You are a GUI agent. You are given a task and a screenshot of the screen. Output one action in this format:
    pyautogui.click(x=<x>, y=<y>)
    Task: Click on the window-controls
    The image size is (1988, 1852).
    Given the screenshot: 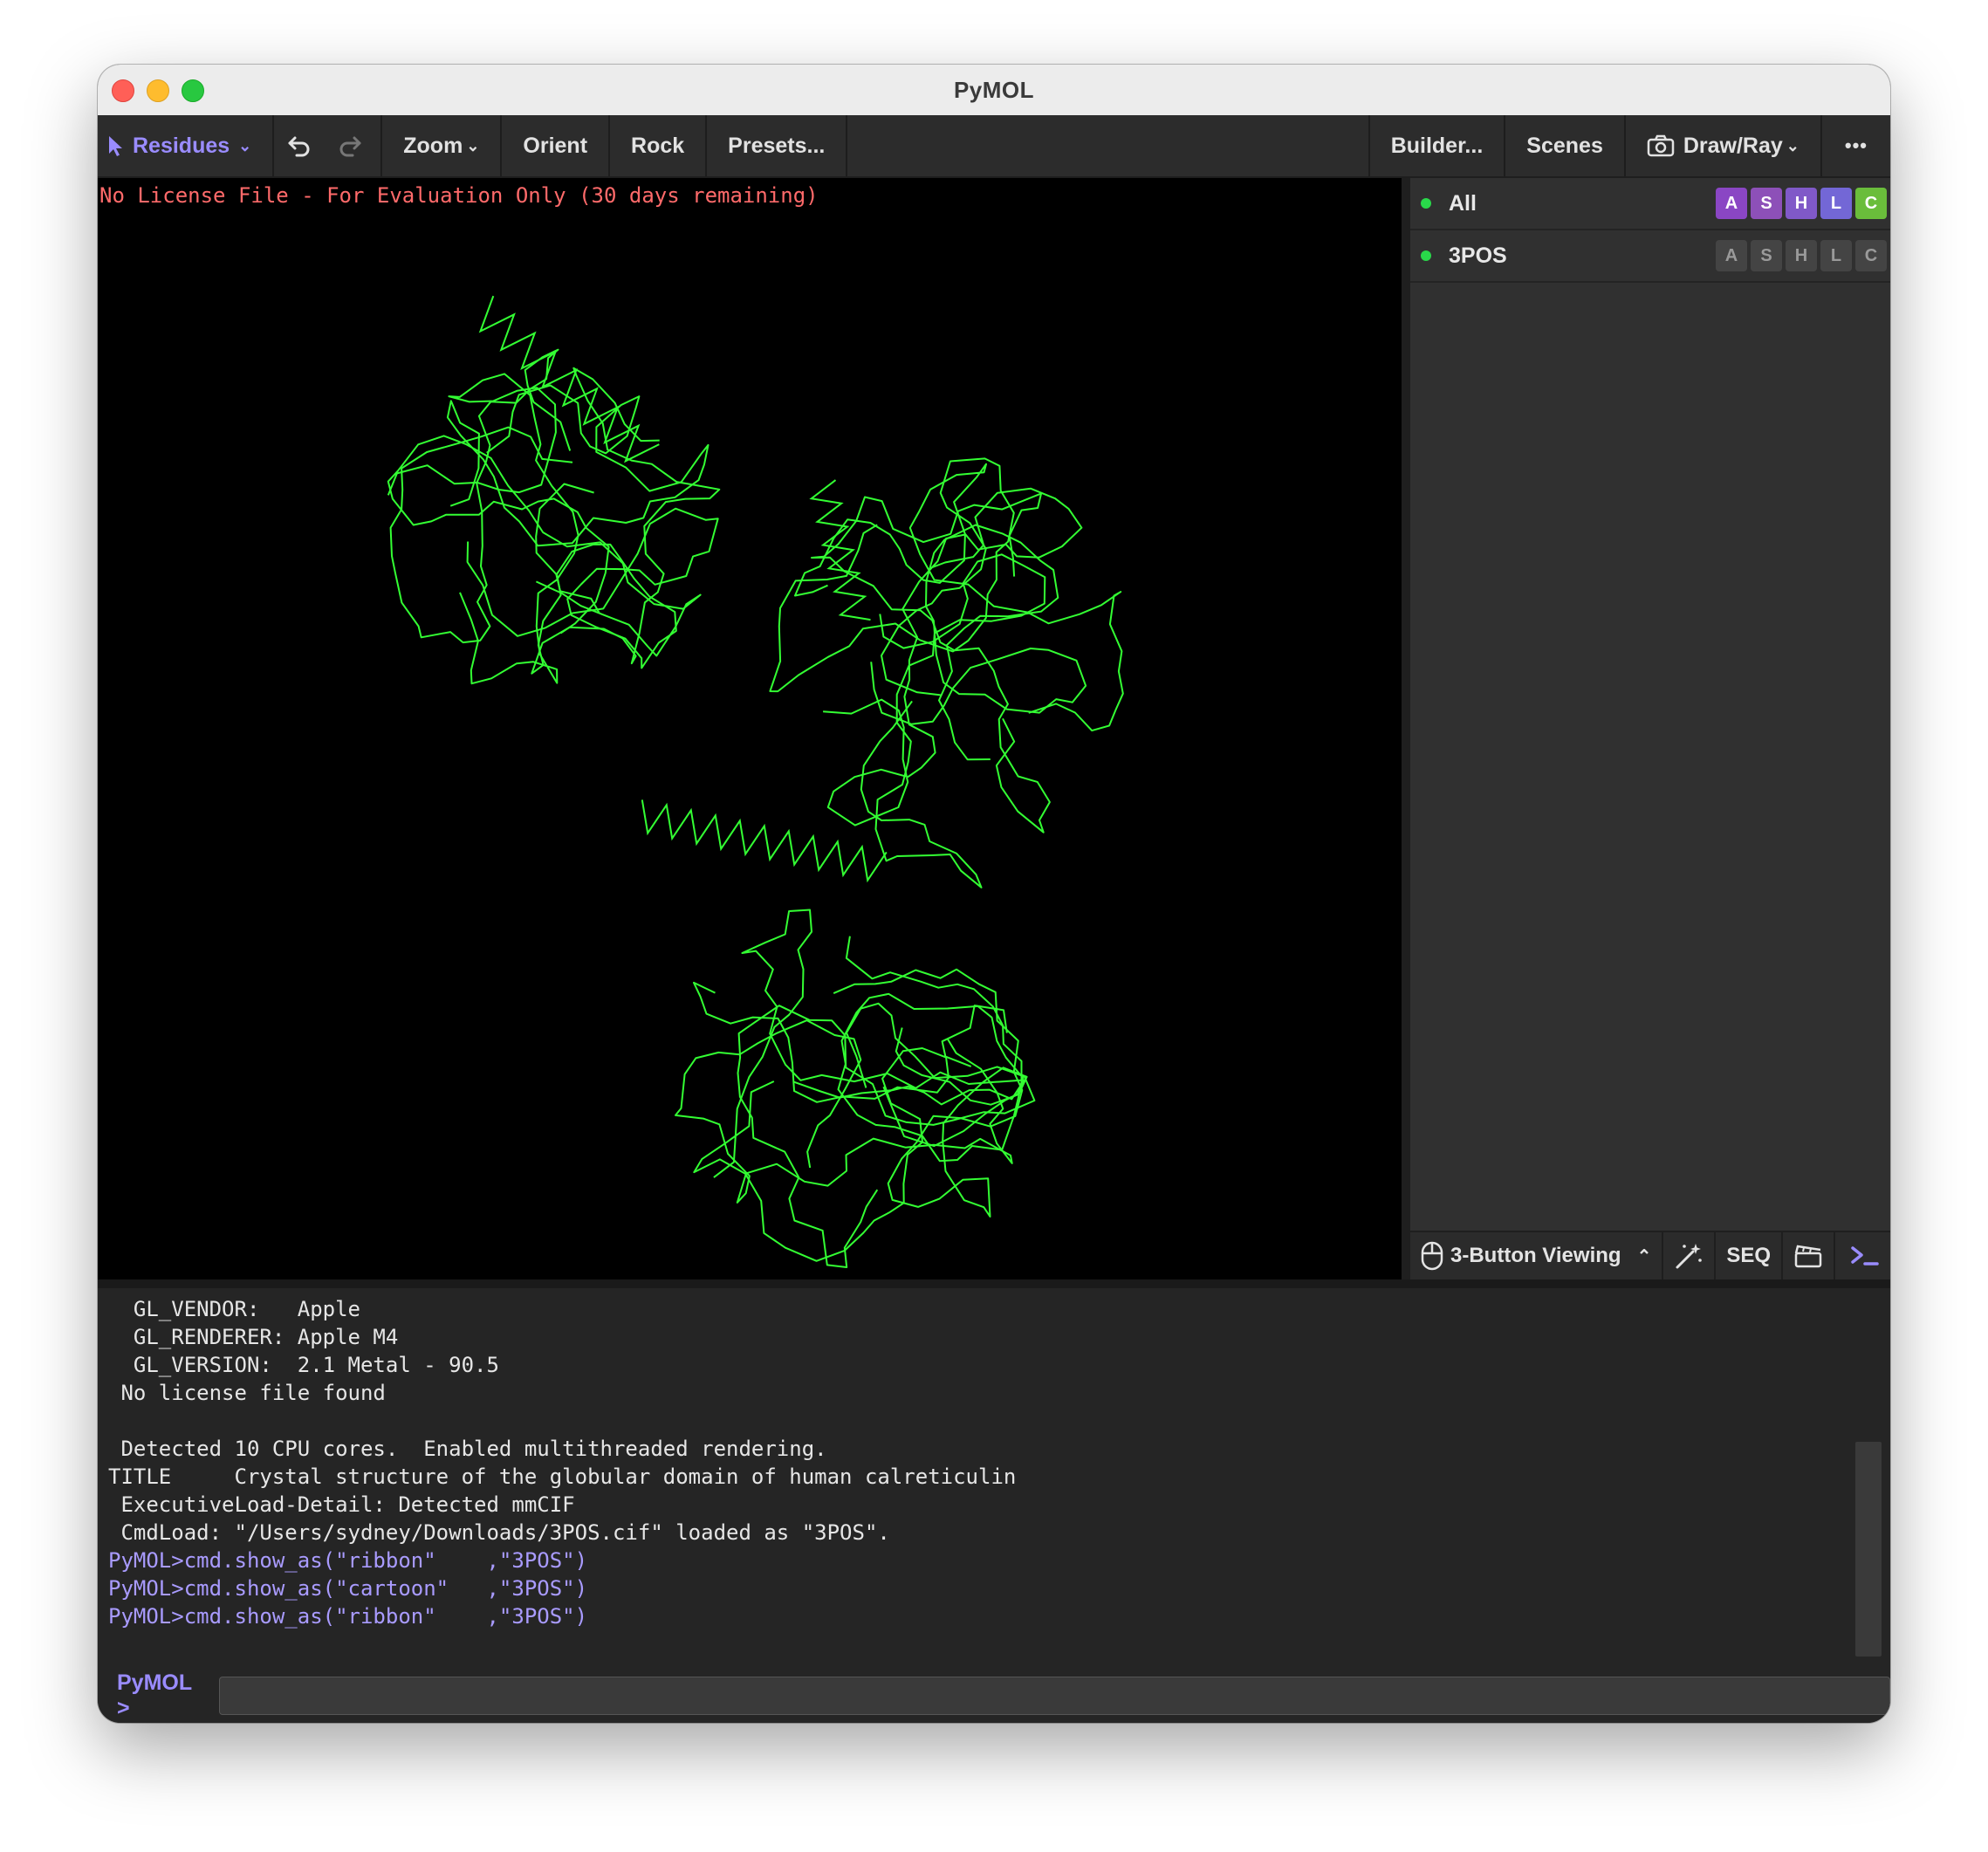 What is the action you would take?
    pyautogui.click(x=158, y=90)
    